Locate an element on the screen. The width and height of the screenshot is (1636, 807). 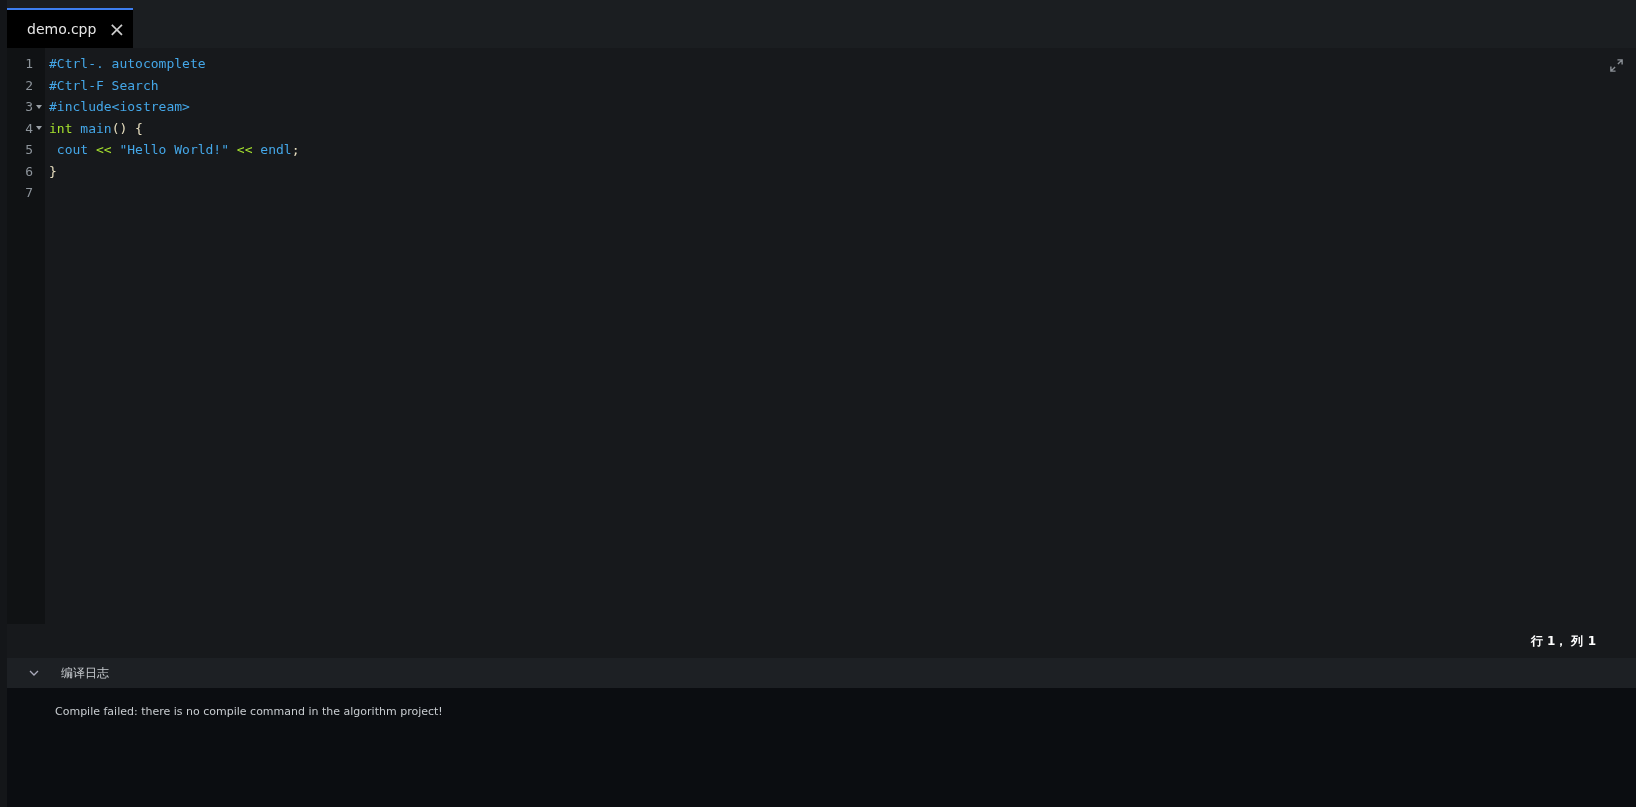
code-line: #Ctrl-. autocomplete is located at coordinates (127, 63).